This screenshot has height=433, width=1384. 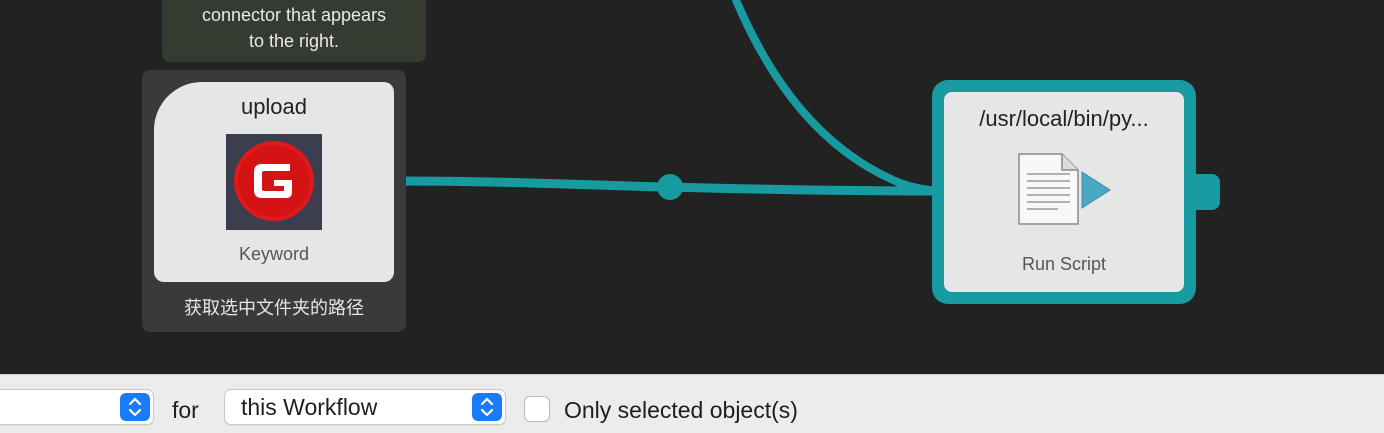 I want to click on only-selected-label: Only selected object(s), so click(x=681, y=410).